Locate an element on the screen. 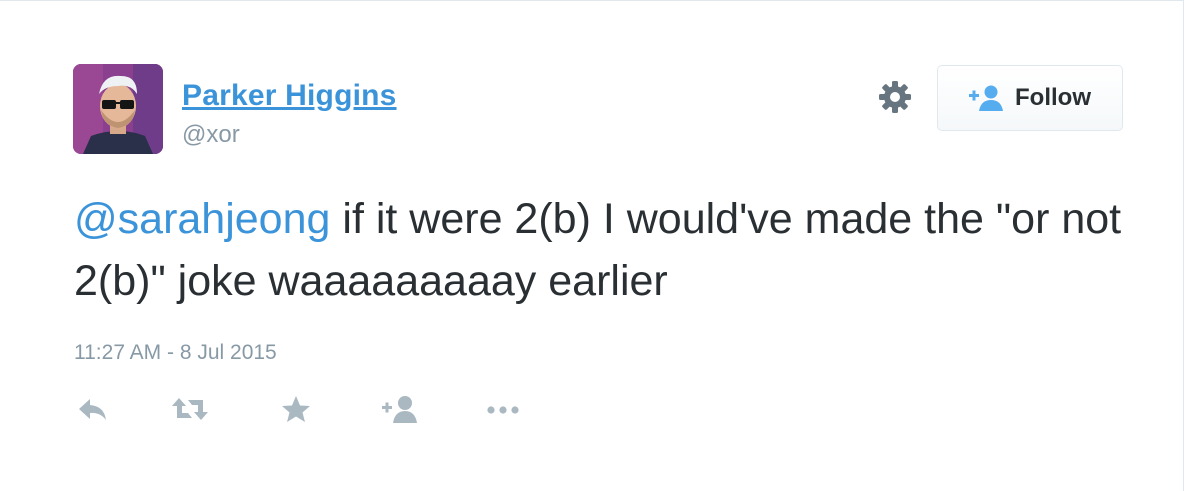  follow-button: Follow is located at coordinates (1030, 98).